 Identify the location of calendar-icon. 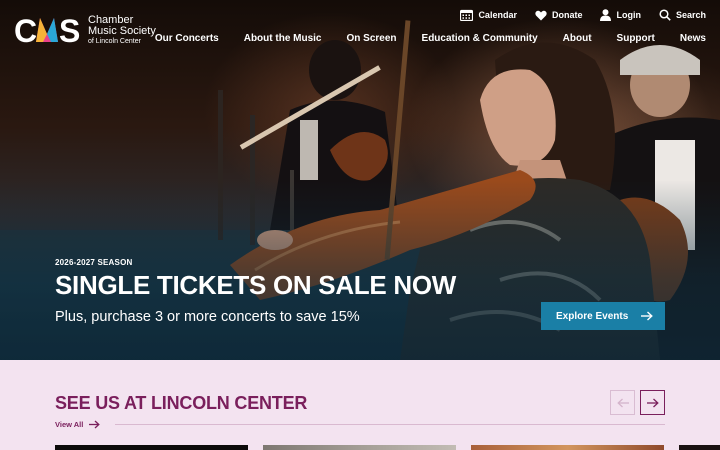
(467, 15).